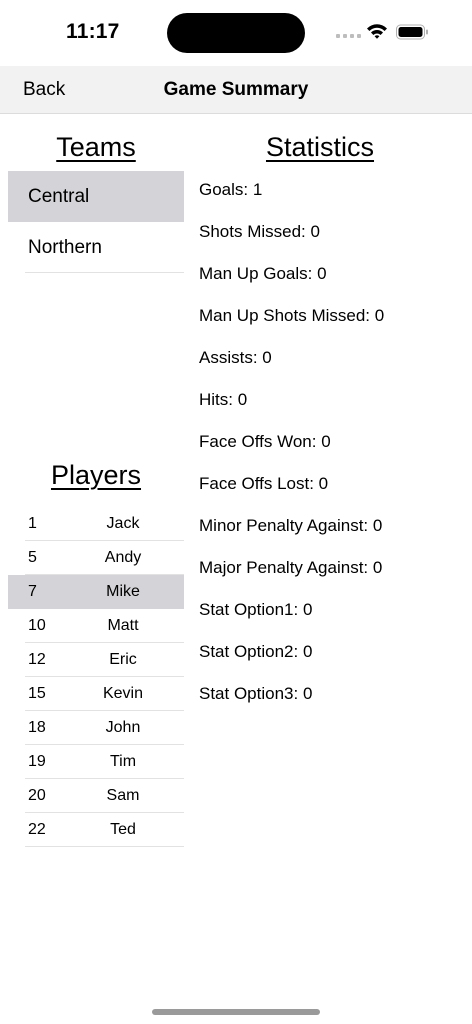  What do you see at coordinates (59, 196) in the screenshot?
I see `team-name: Central` at bounding box center [59, 196].